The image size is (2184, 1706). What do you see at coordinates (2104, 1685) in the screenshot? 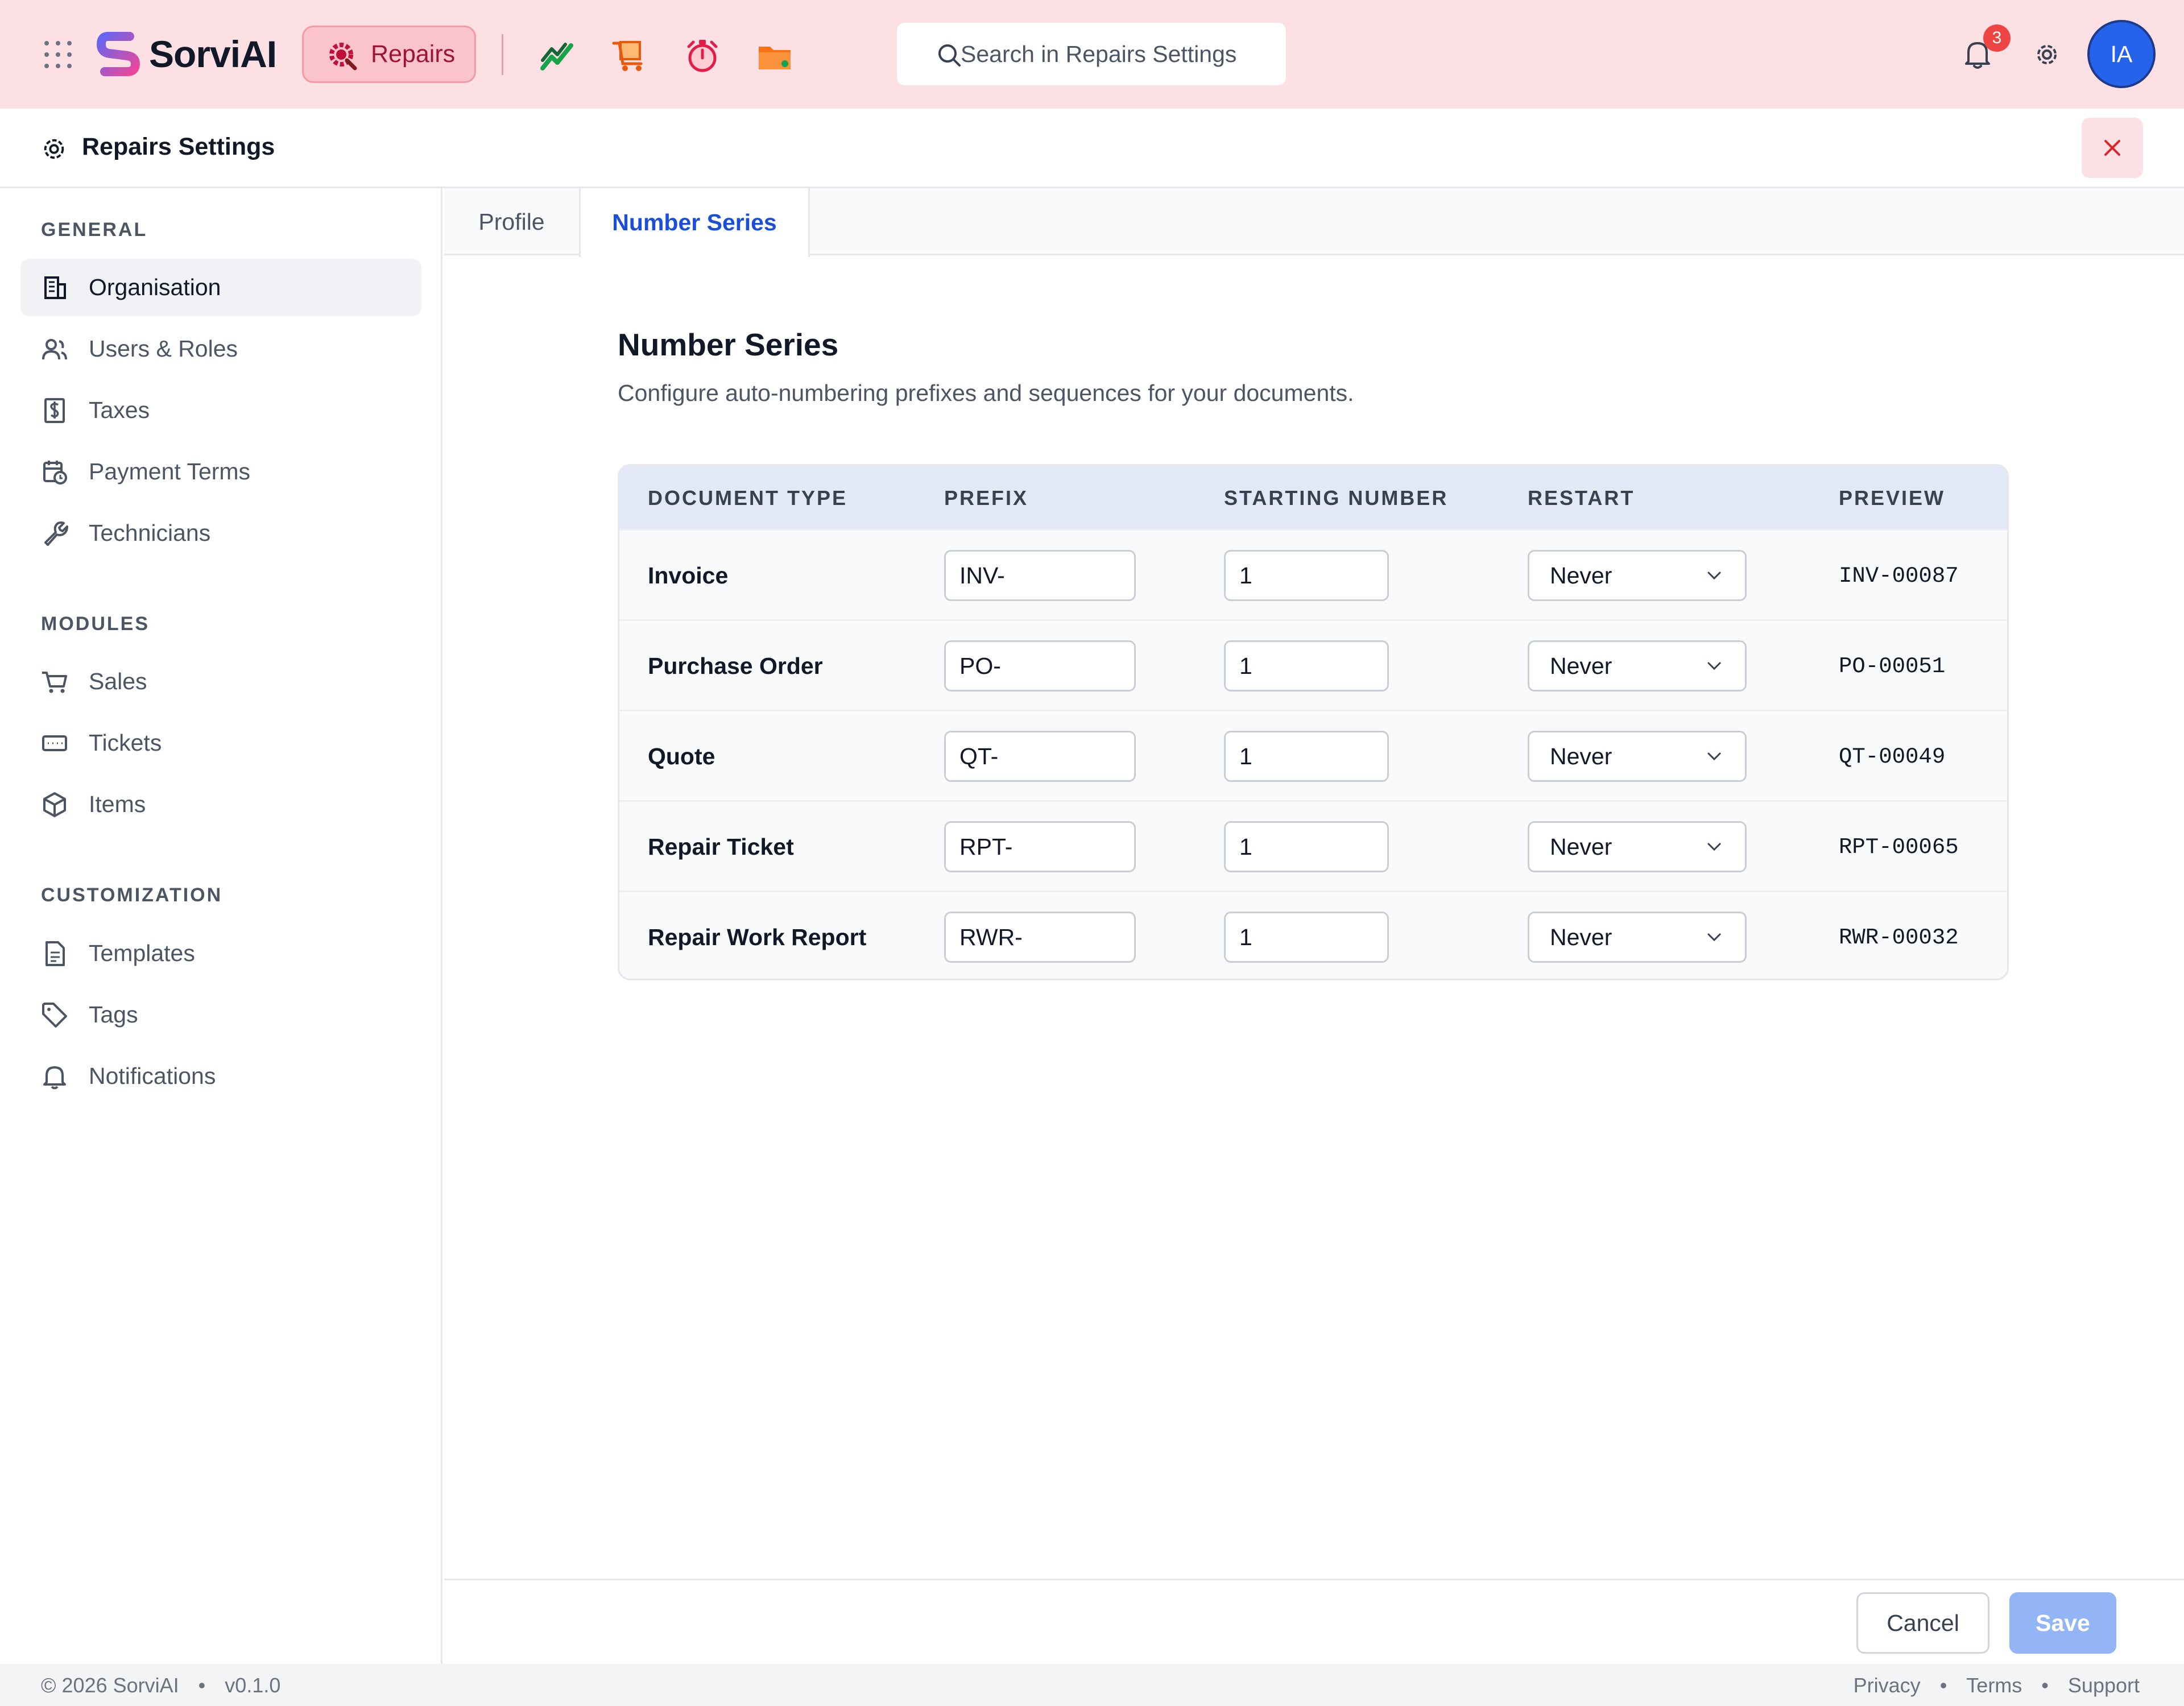
I see `support-link: Support` at bounding box center [2104, 1685].